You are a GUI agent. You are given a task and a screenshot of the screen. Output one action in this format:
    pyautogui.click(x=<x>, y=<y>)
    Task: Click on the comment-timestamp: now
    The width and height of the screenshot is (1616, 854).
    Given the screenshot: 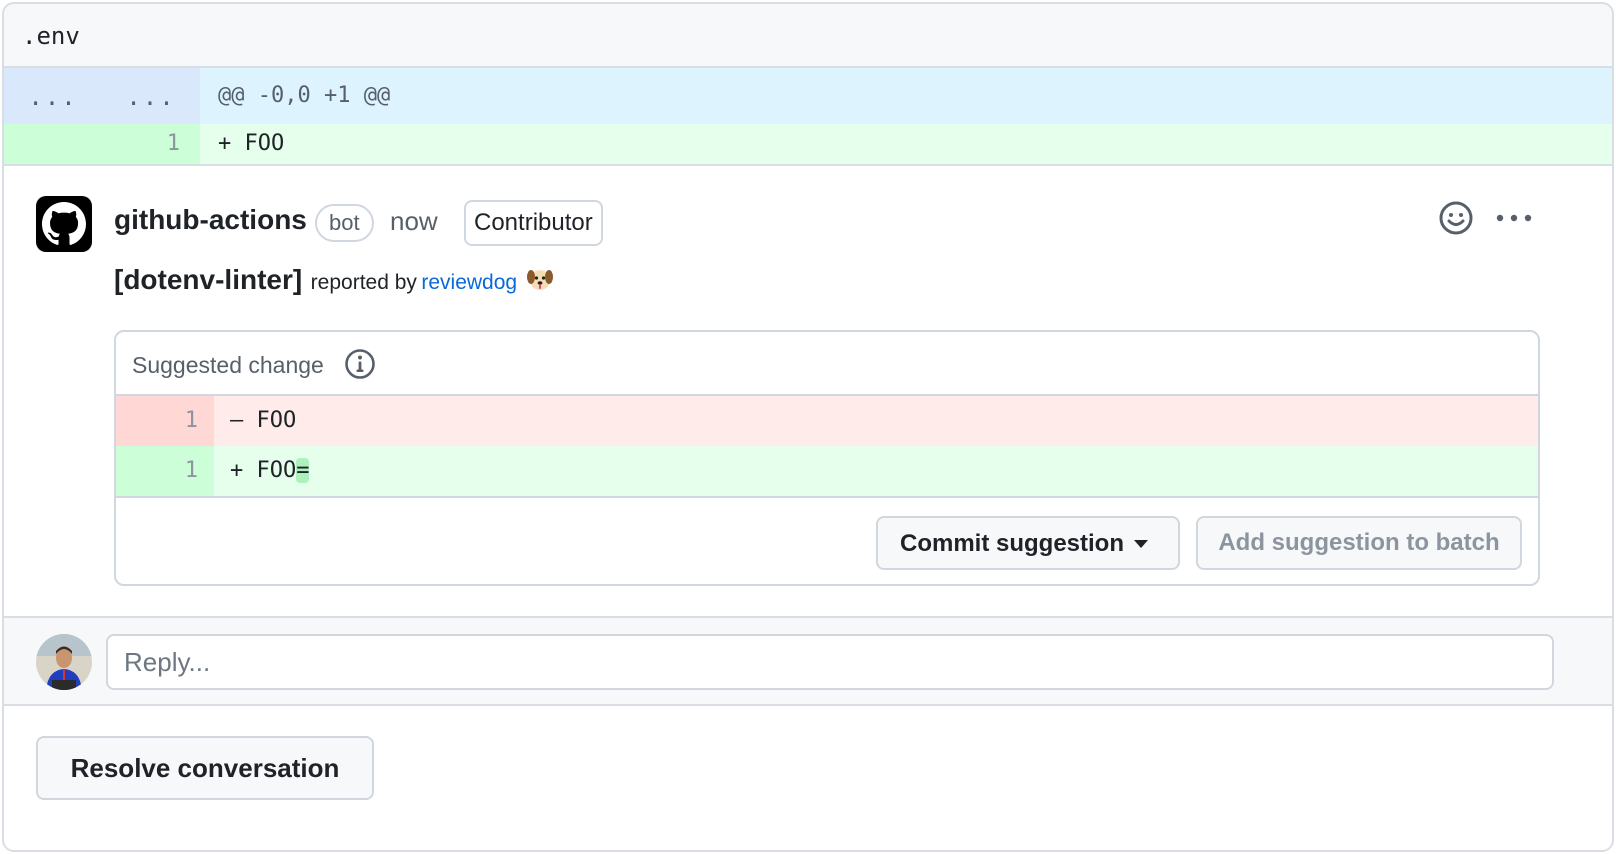 What is the action you would take?
    pyautogui.click(x=414, y=221)
    